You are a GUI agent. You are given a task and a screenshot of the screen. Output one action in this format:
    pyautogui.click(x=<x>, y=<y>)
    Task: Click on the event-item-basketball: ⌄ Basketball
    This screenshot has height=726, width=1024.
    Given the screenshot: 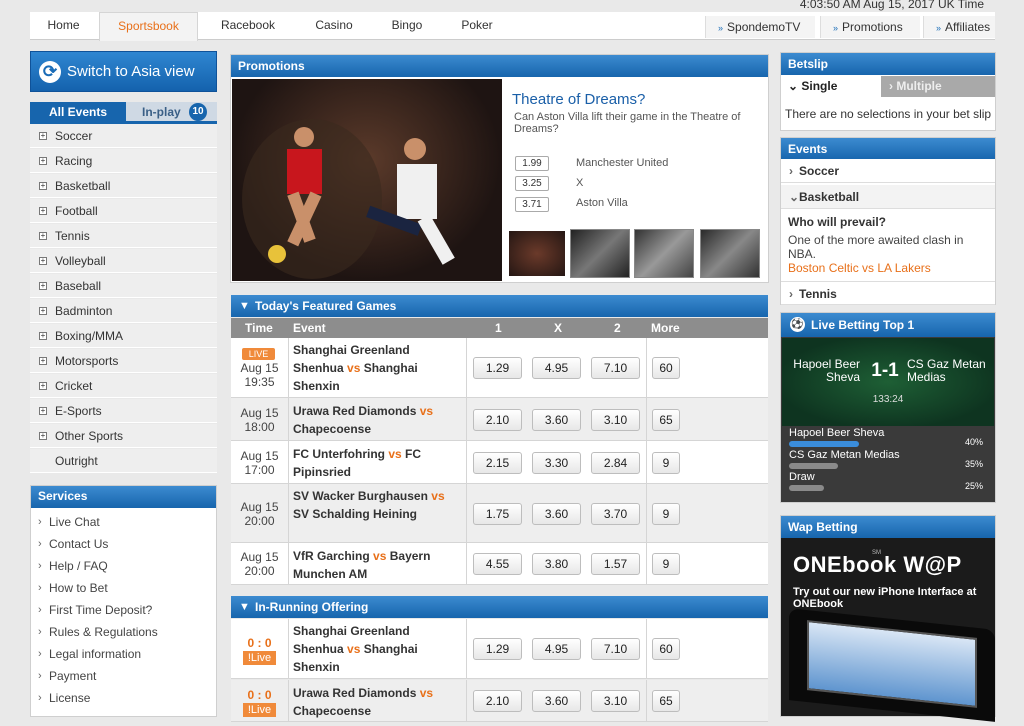 What is the action you would take?
    pyautogui.click(x=888, y=197)
    